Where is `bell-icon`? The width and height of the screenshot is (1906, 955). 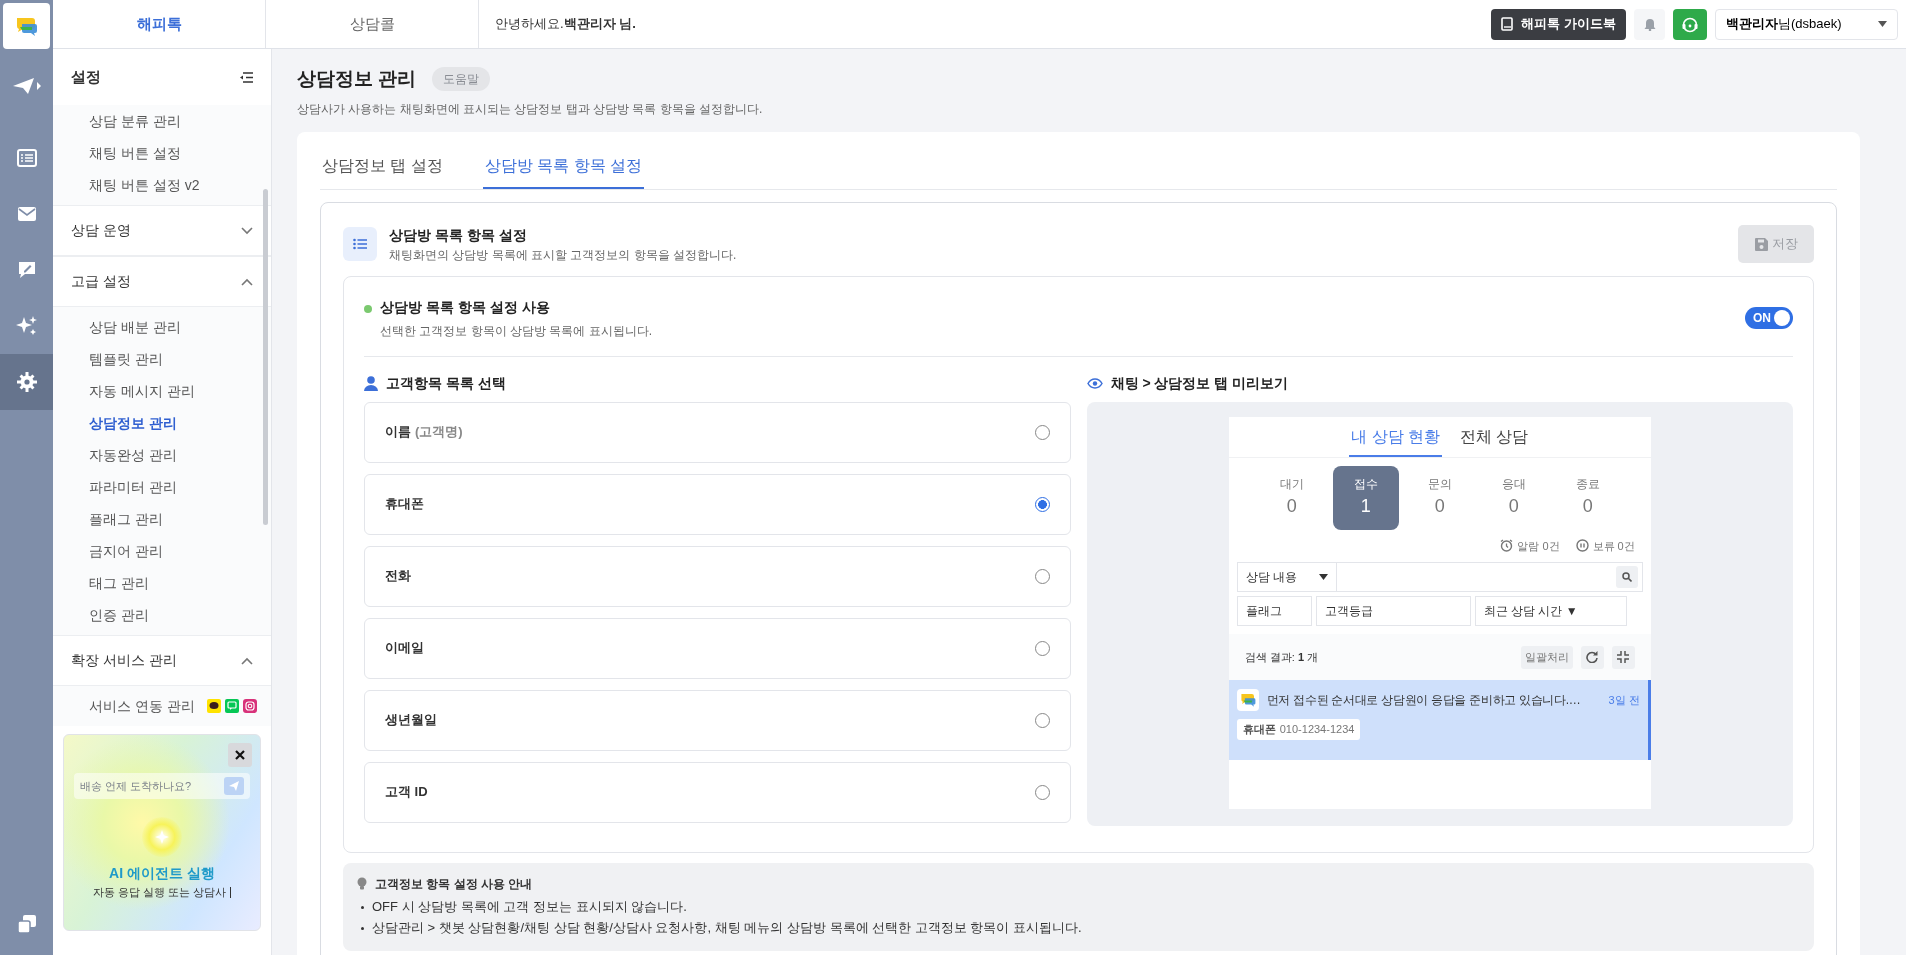
bell-icon is located at coordinates (1649, 25).